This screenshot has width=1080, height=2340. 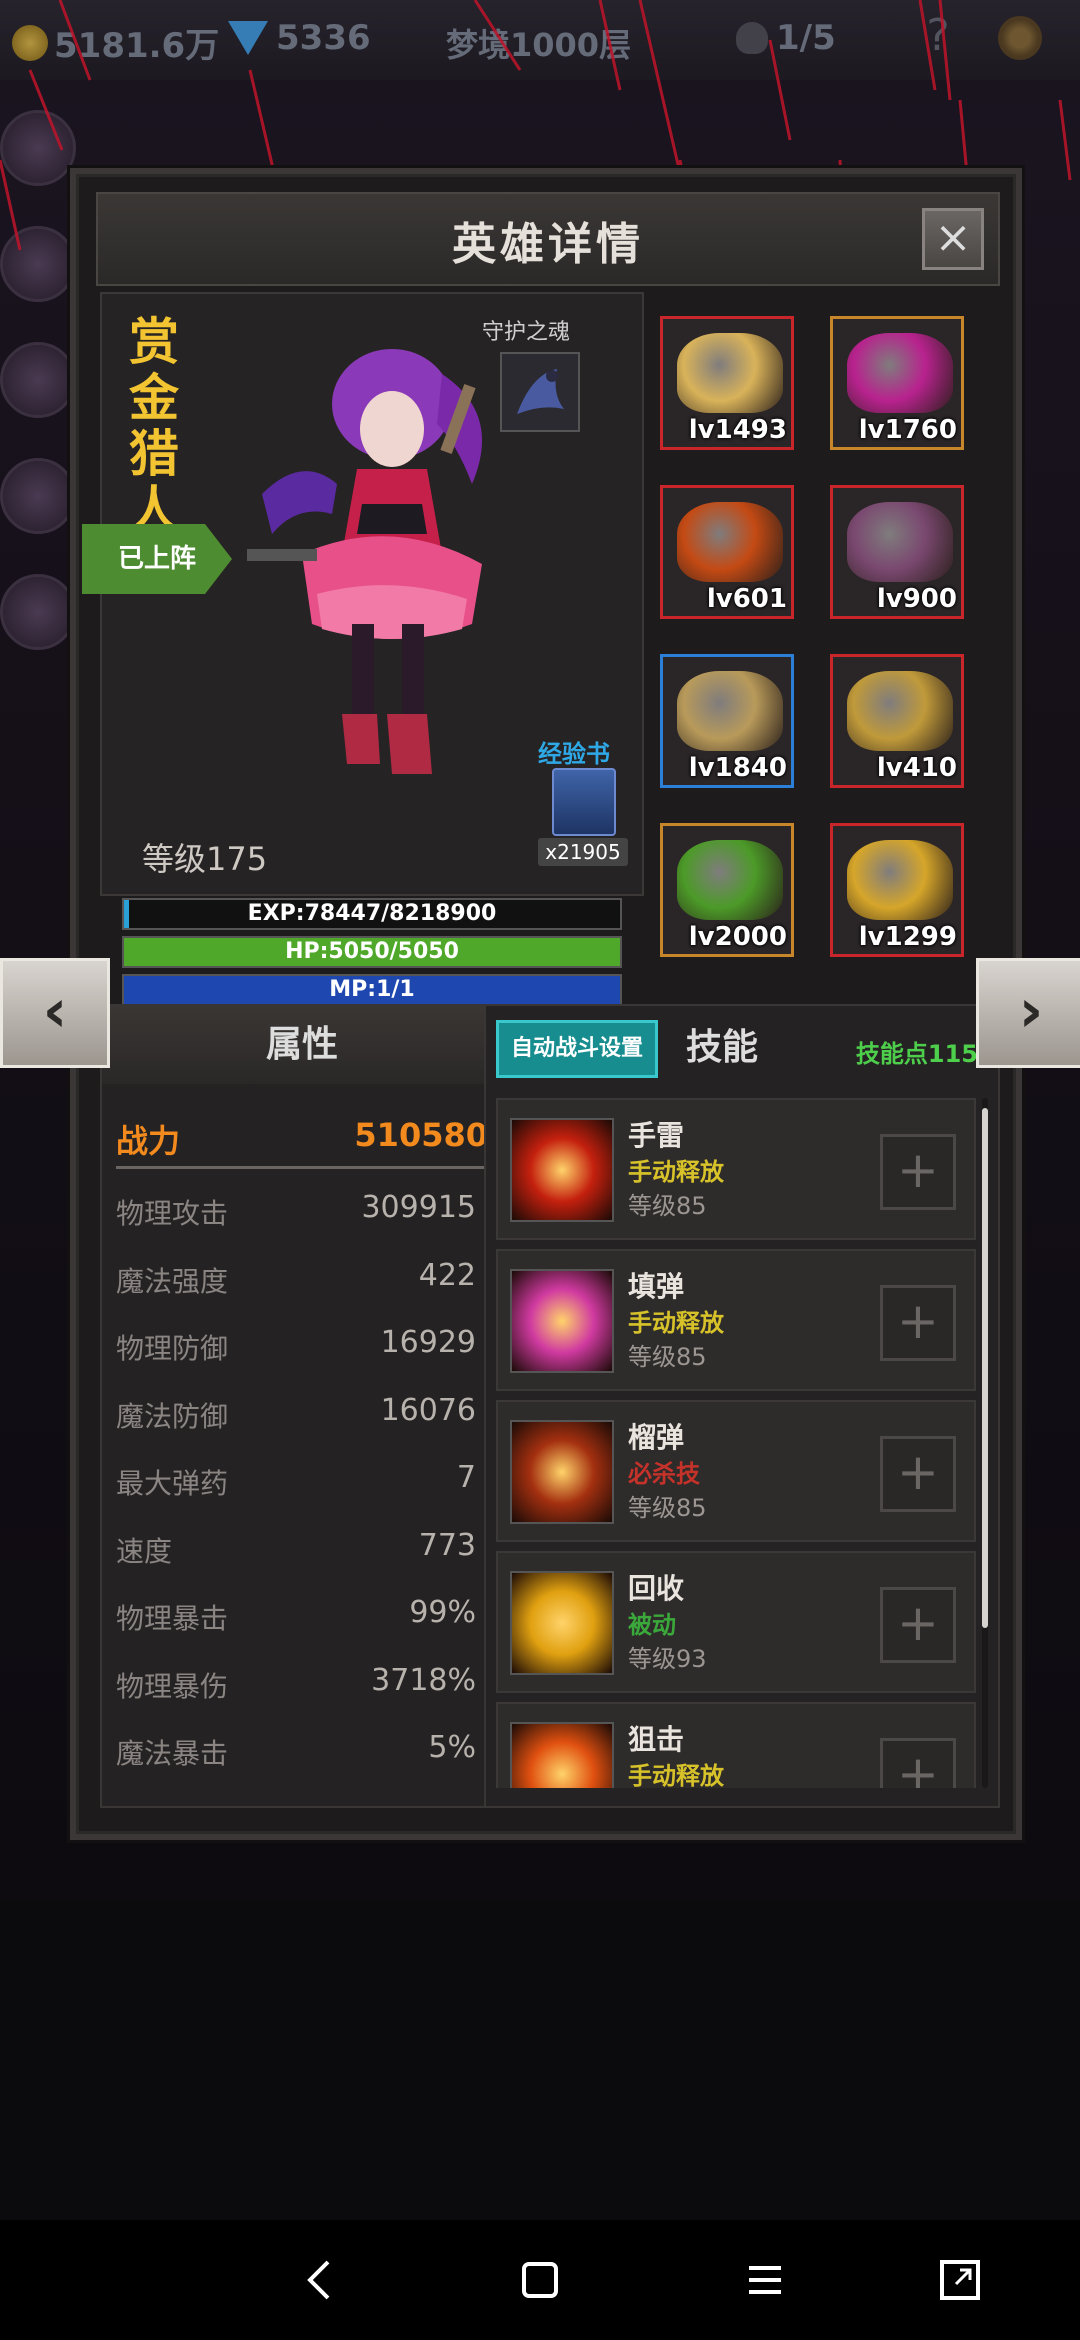 I want to click on skill-points: 技能点115, so click(x=916, y=1054).